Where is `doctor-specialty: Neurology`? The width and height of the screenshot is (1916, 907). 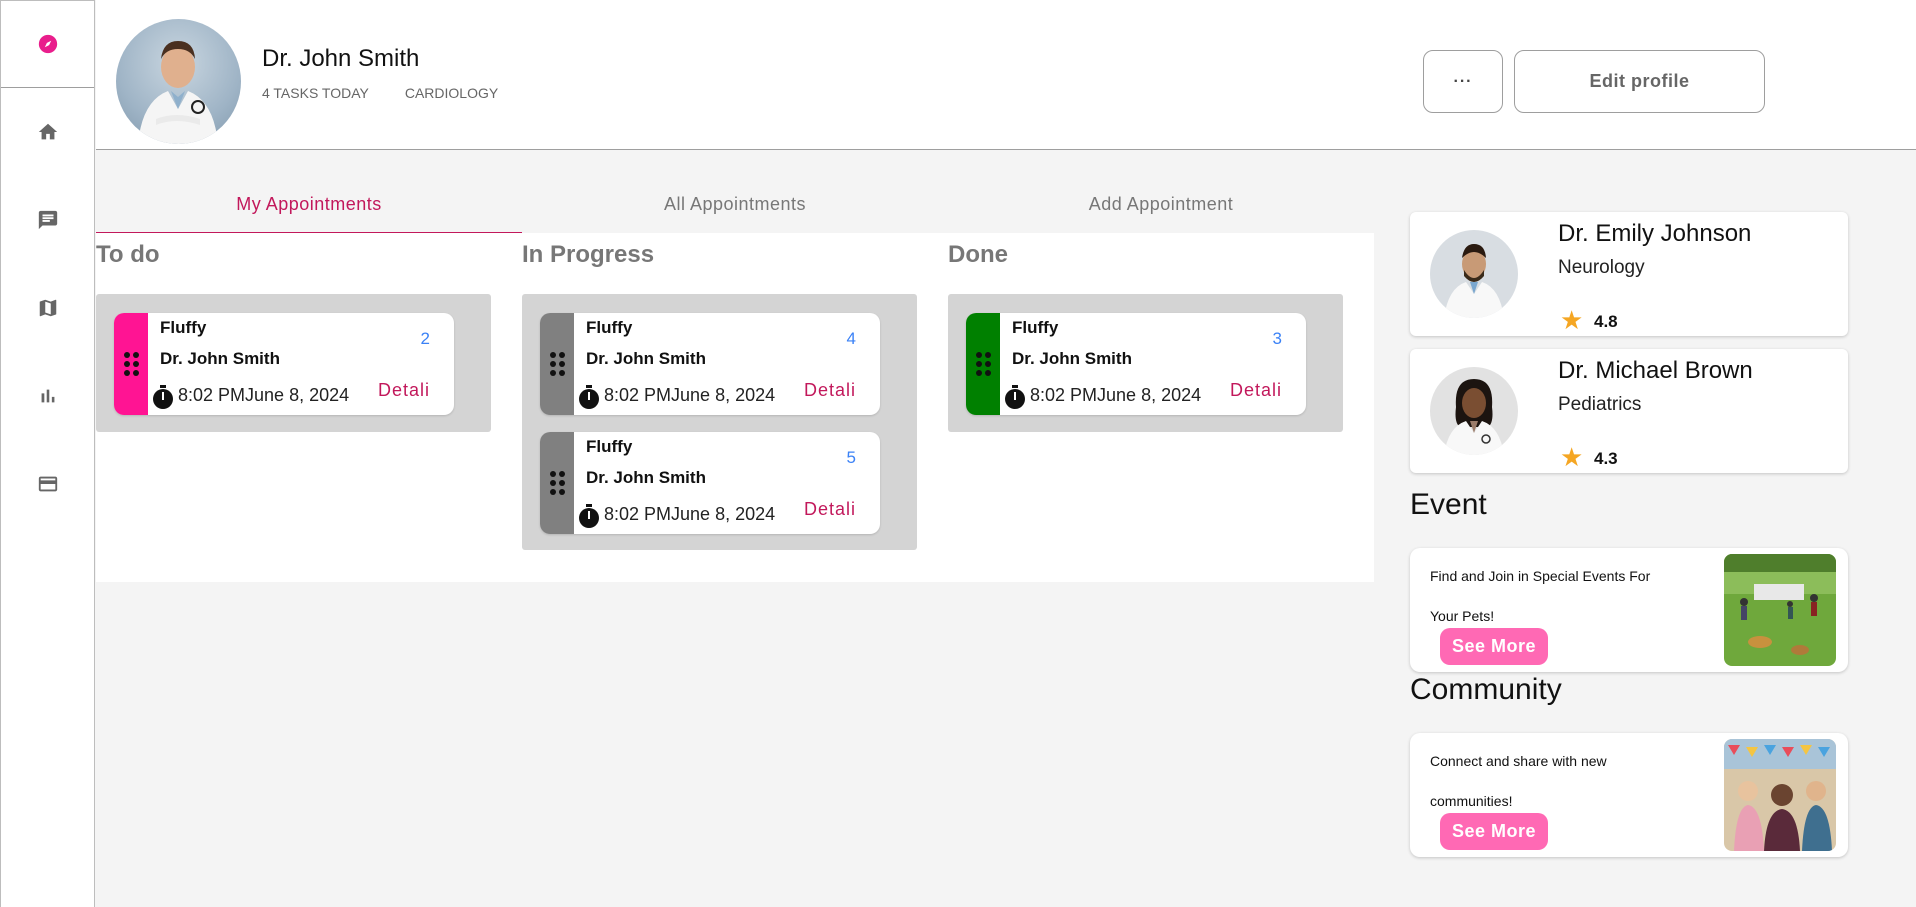
doctor-specialty: Neurology is located at coordinates (1601, 267).